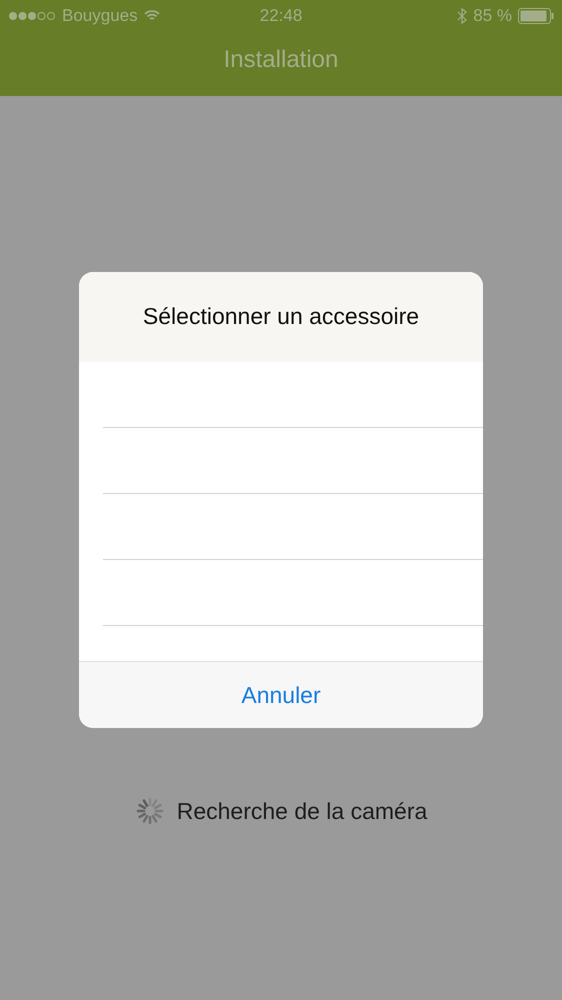  Describe the element at coordinates (536, 16) in the screenshot. I see `battery-icon` at that location.